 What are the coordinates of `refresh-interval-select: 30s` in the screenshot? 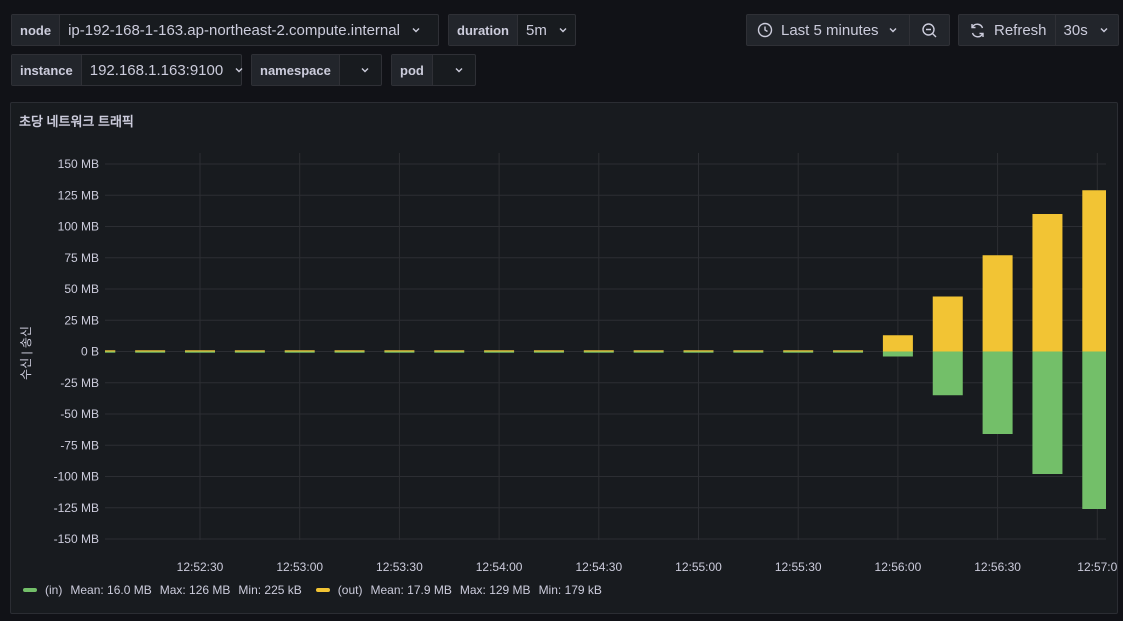 It's located at (1087, 30).